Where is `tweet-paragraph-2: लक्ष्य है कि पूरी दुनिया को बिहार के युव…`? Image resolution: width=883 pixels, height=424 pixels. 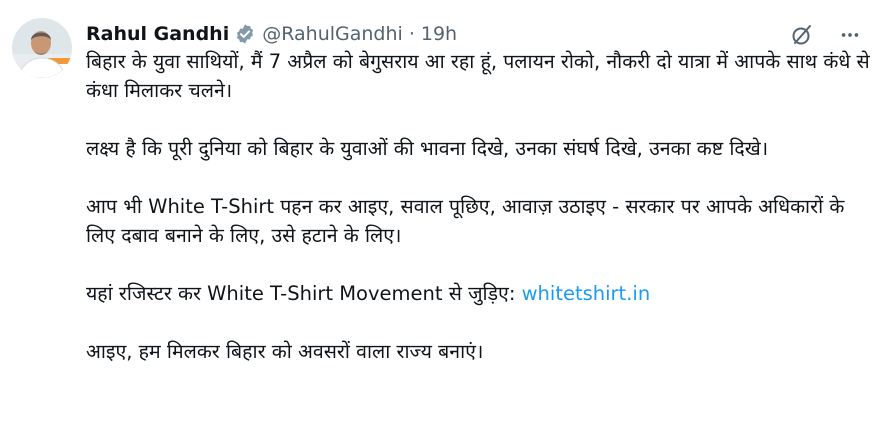
tweet-paragraph-2: लक्ष्य है कि पूरी दुनिया को बिहार के युव… is located at coordinates (427, 148).